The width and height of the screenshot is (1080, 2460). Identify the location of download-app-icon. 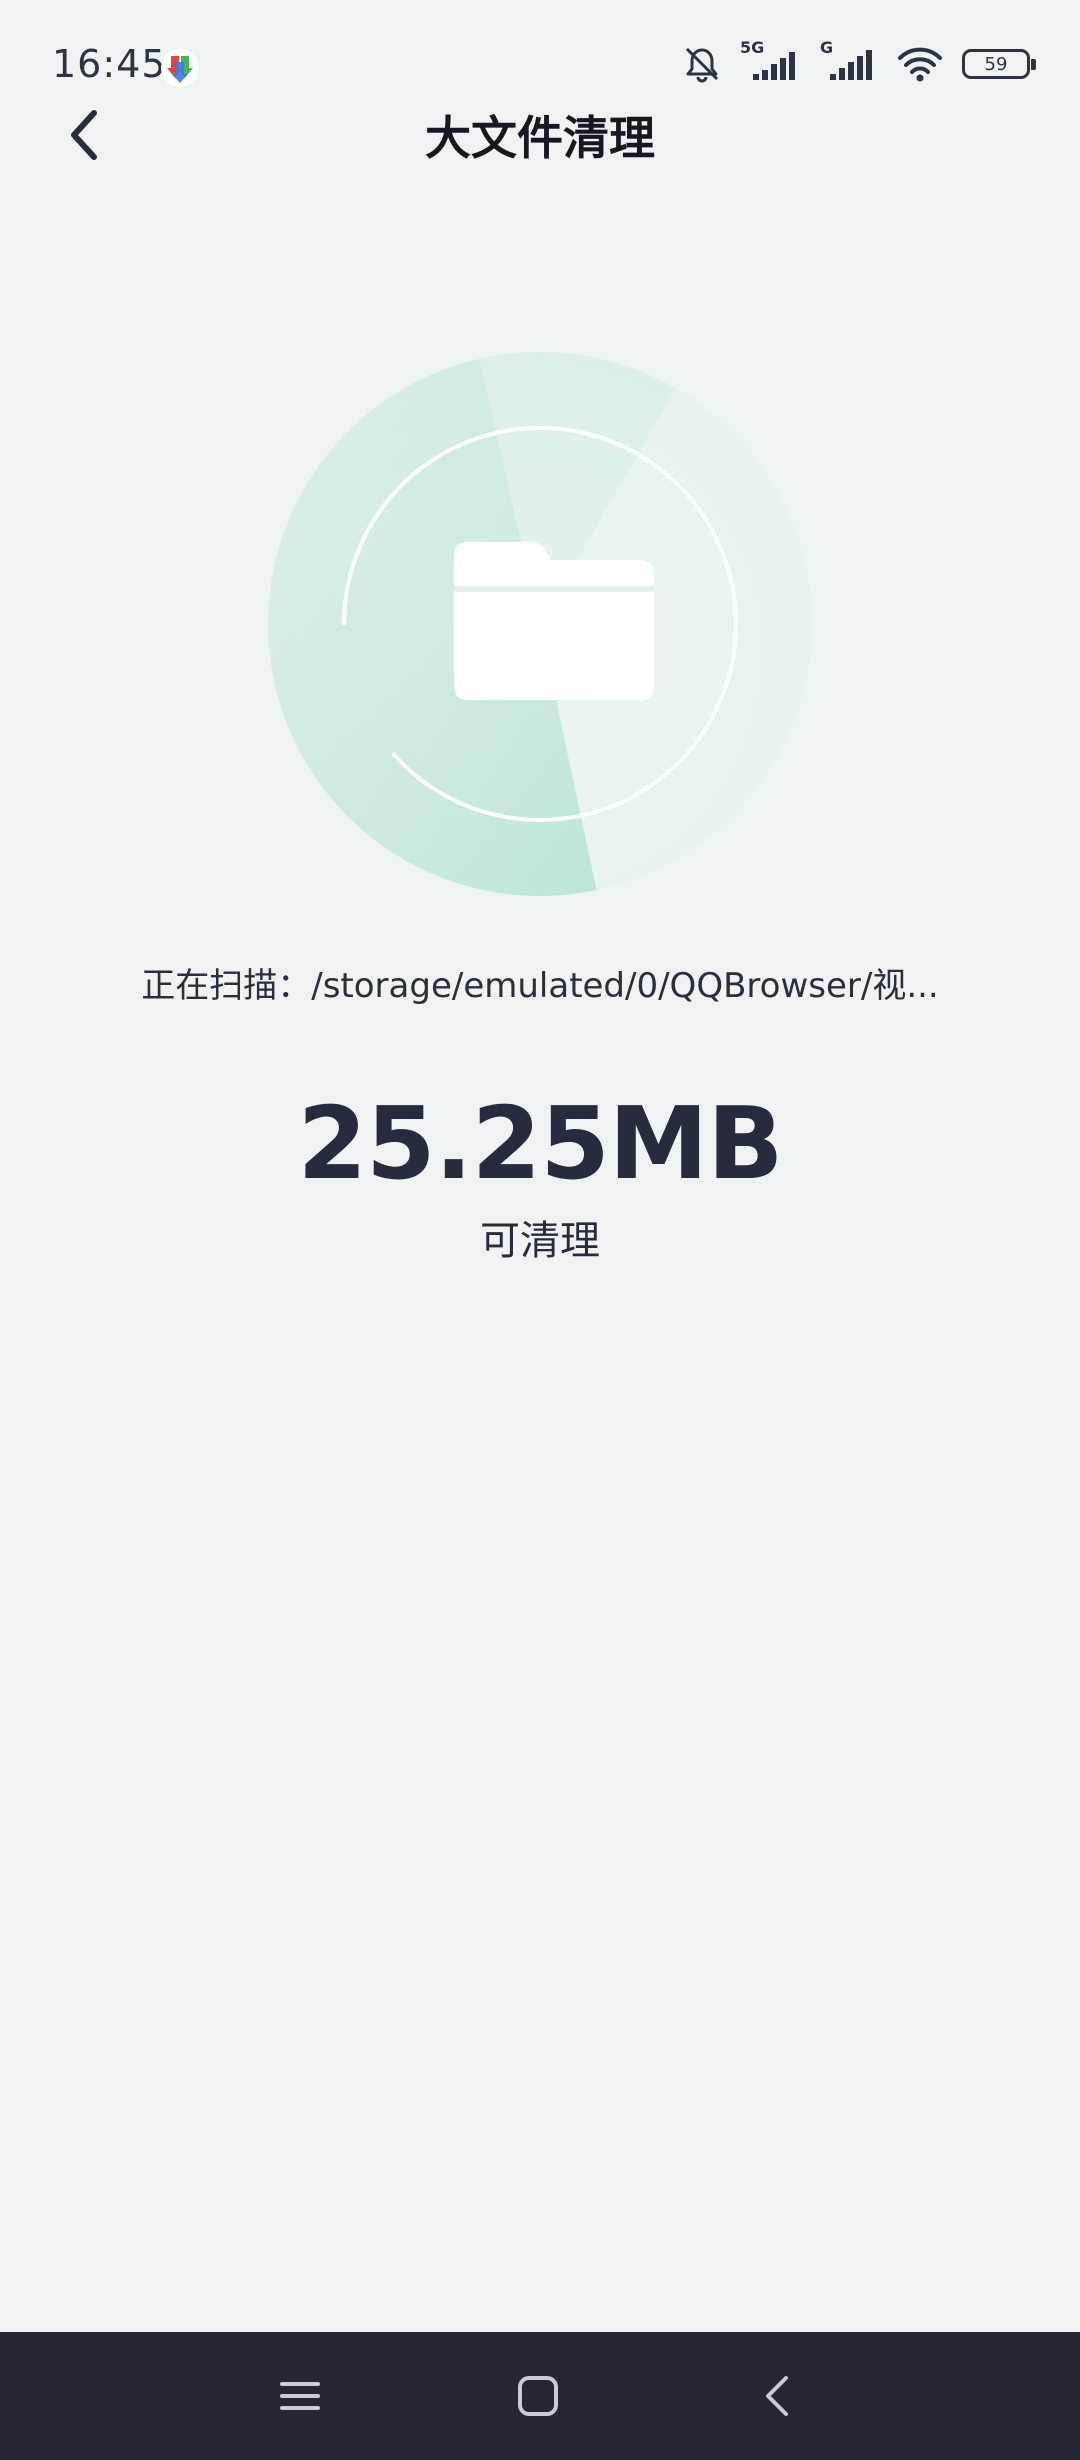
(180, 68).